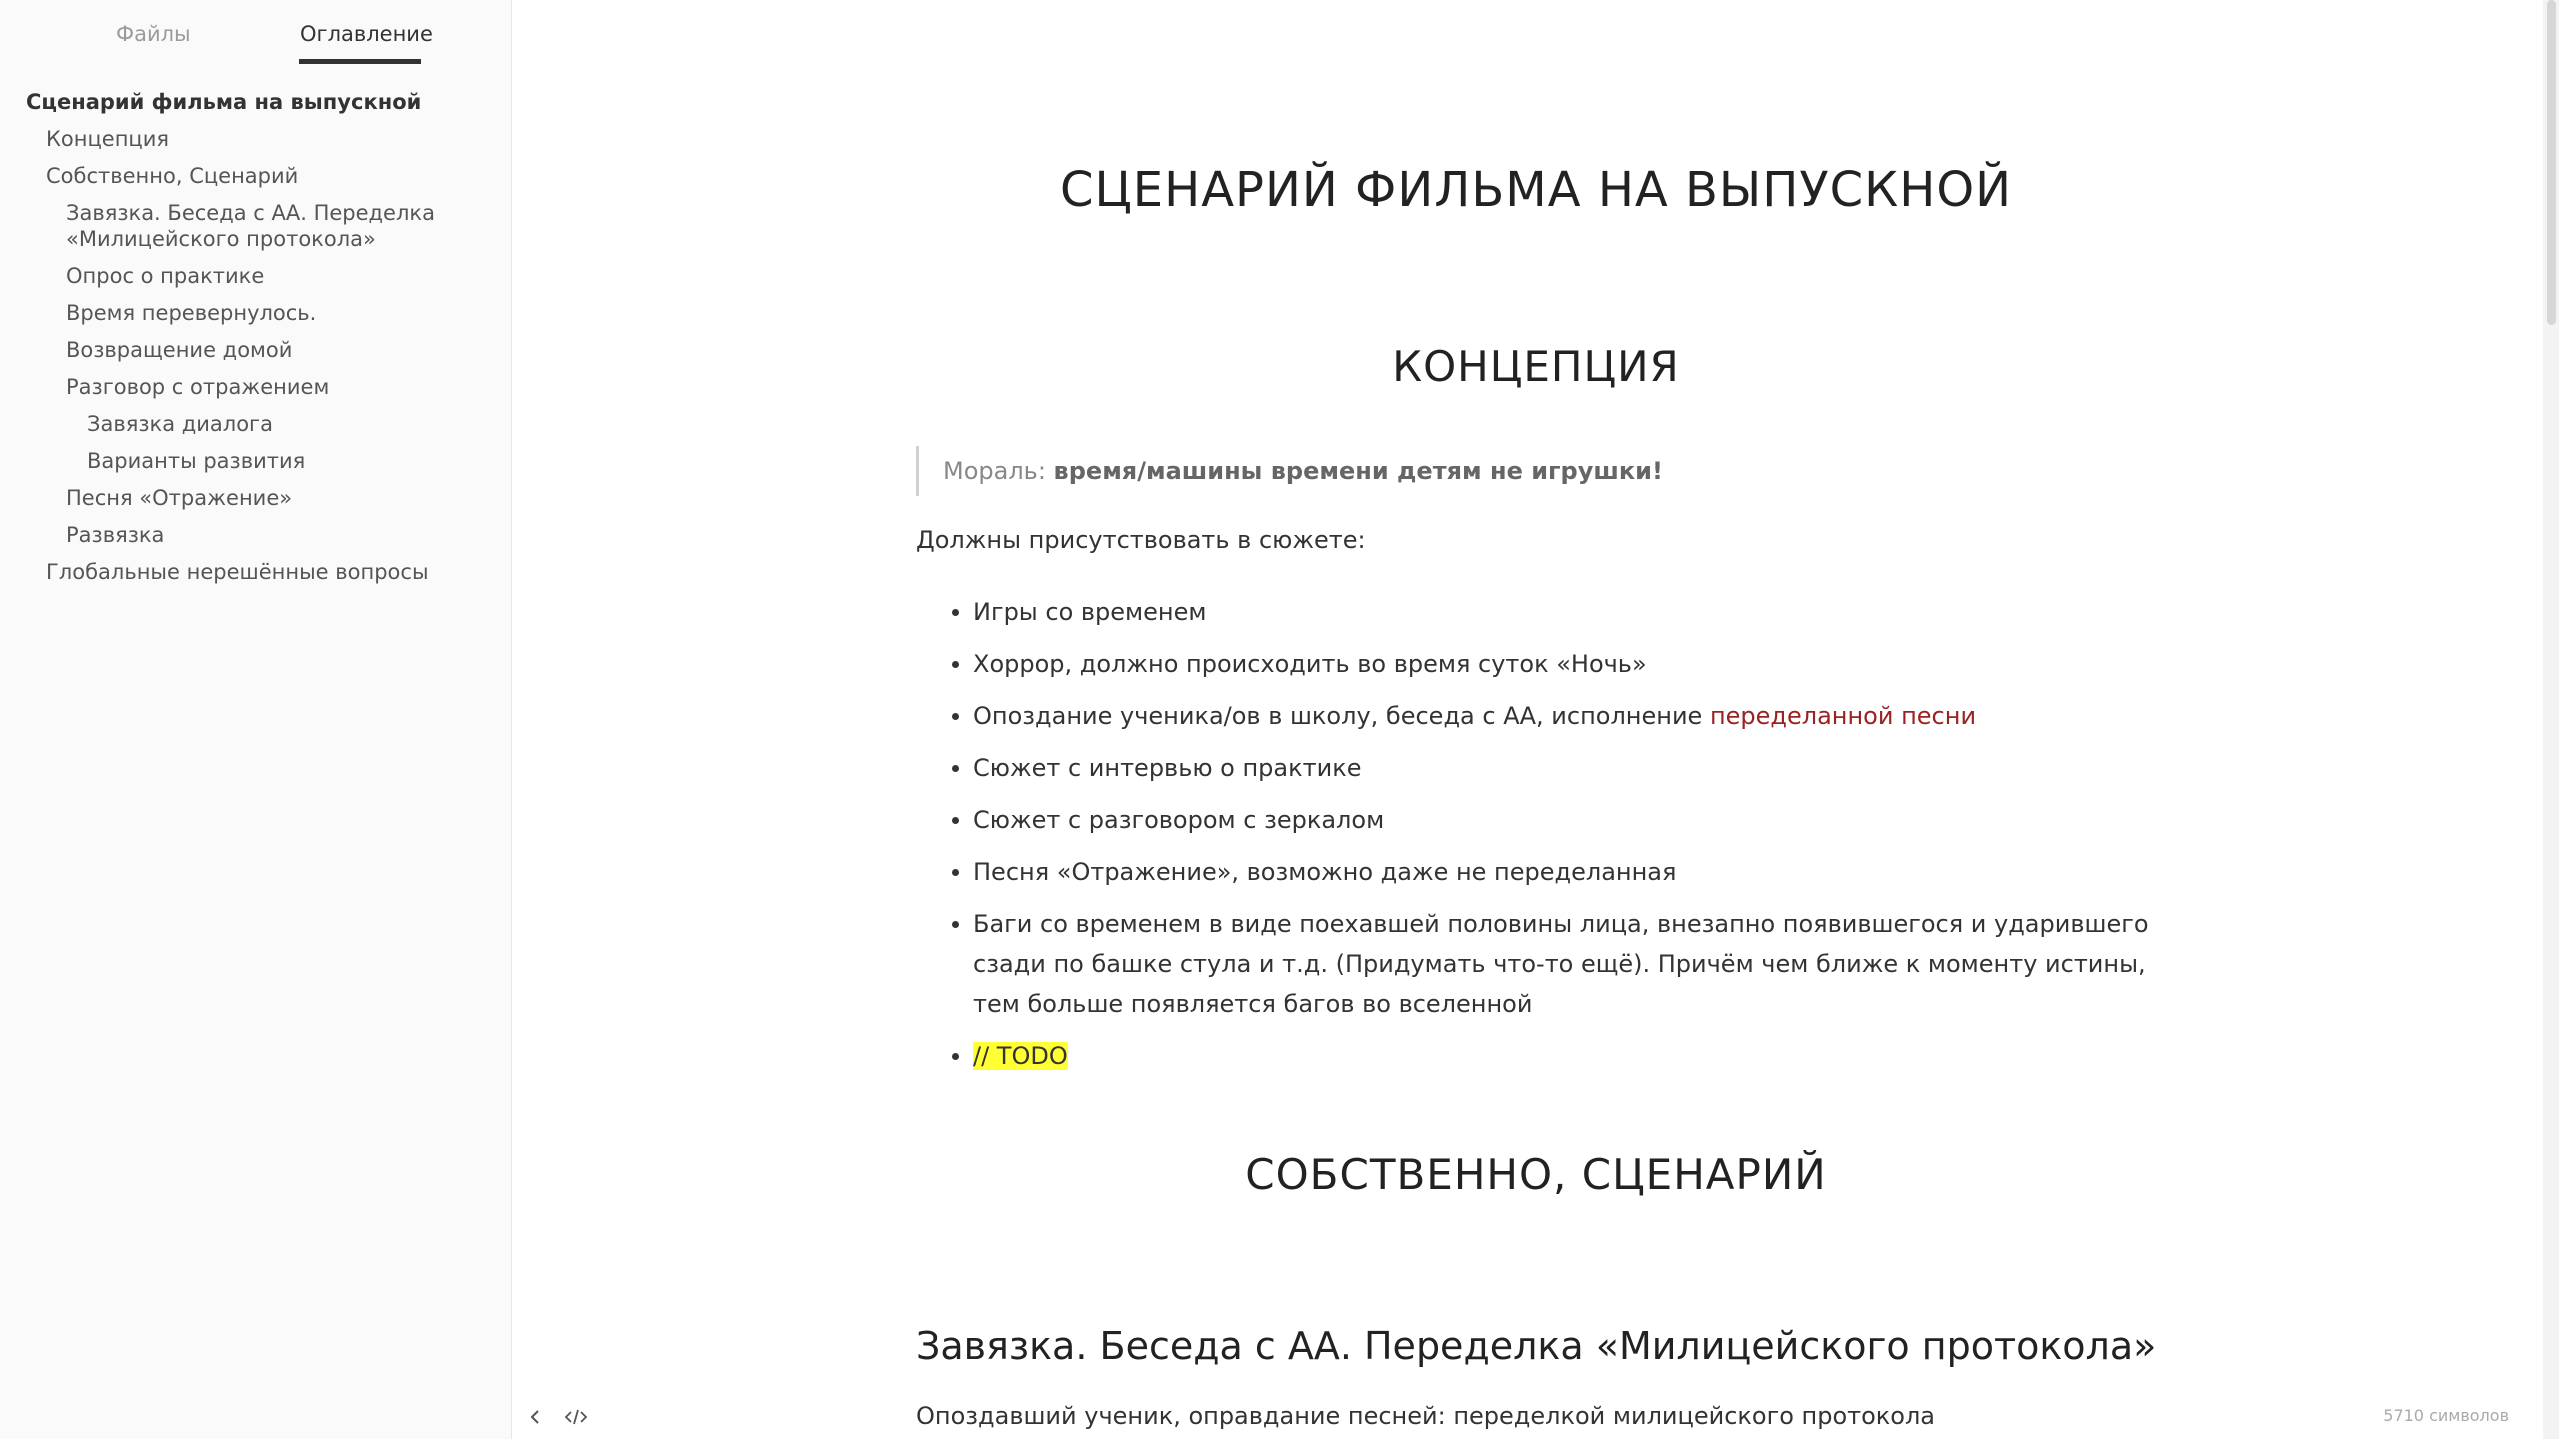  I want to click on tab-files: Файлы, so click(153, 34).